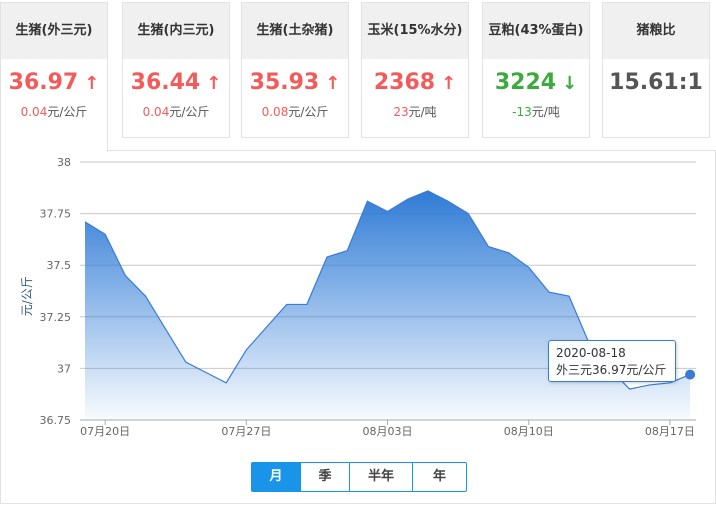  I want to click on card-change-value: -13, so click(522, 112).